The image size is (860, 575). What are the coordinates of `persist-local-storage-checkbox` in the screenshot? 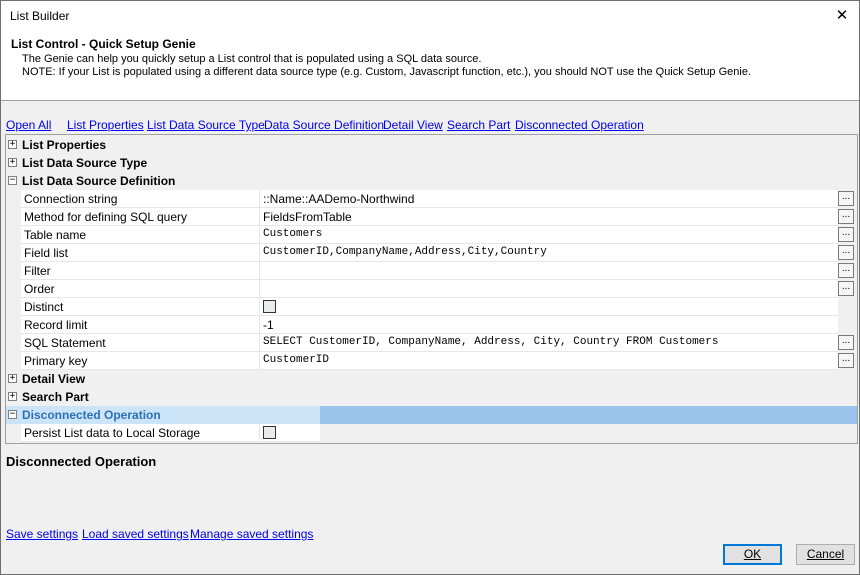 It's located at (269, 432).